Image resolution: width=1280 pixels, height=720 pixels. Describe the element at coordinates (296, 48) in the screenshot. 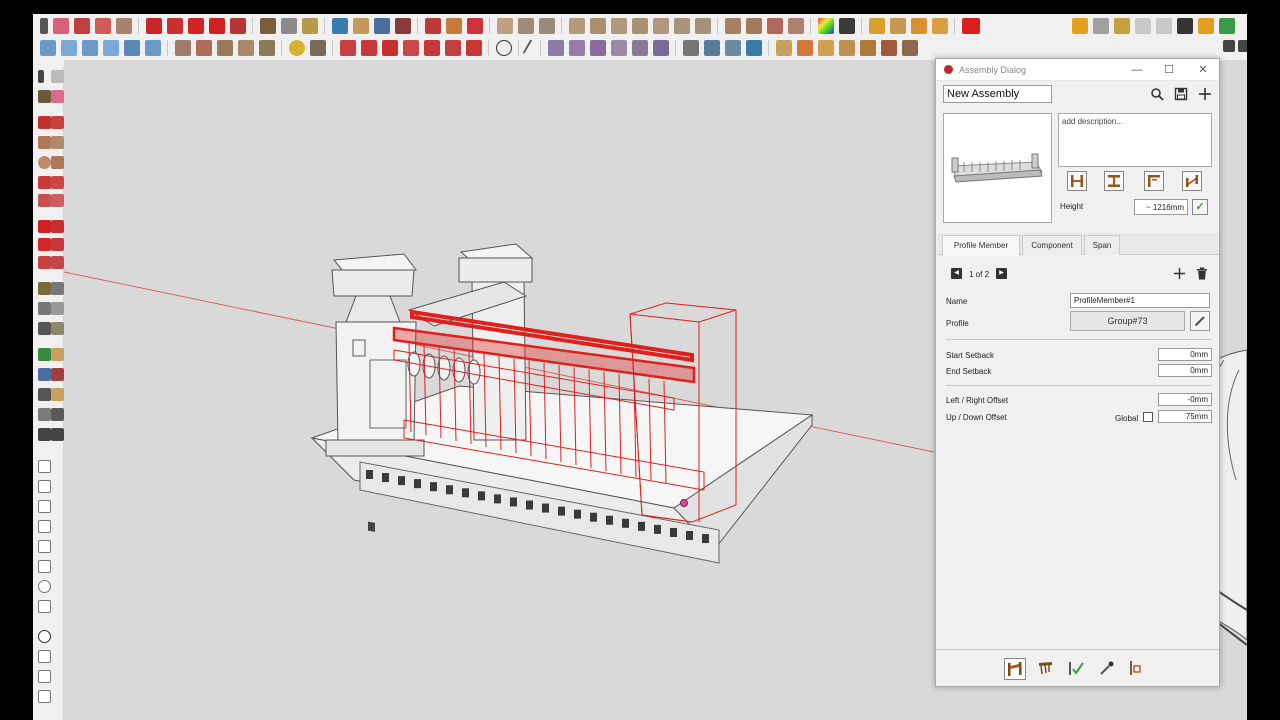

I see `solar-north-icon` at that location.